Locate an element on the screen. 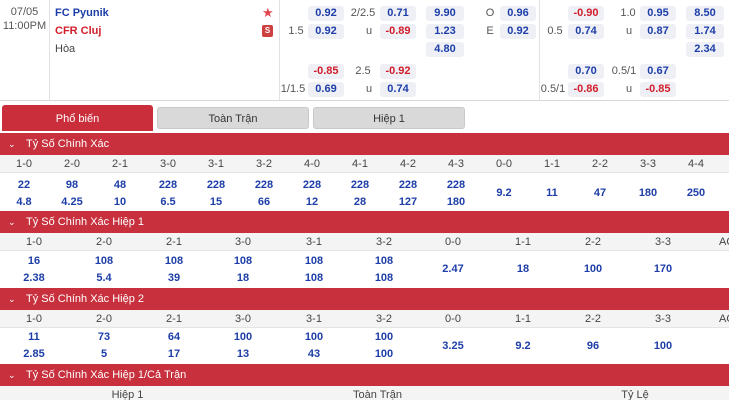 This screenshot has height=400, width=729. tab-popular: Phổ biến is located at coordinates (77, 118).